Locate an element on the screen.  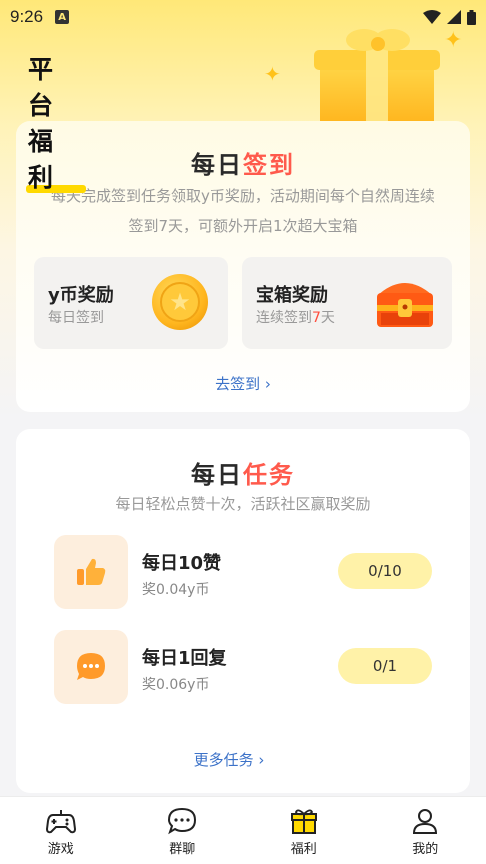
coin-reward-title: y币奖励 is located at coordinates (81, 295).